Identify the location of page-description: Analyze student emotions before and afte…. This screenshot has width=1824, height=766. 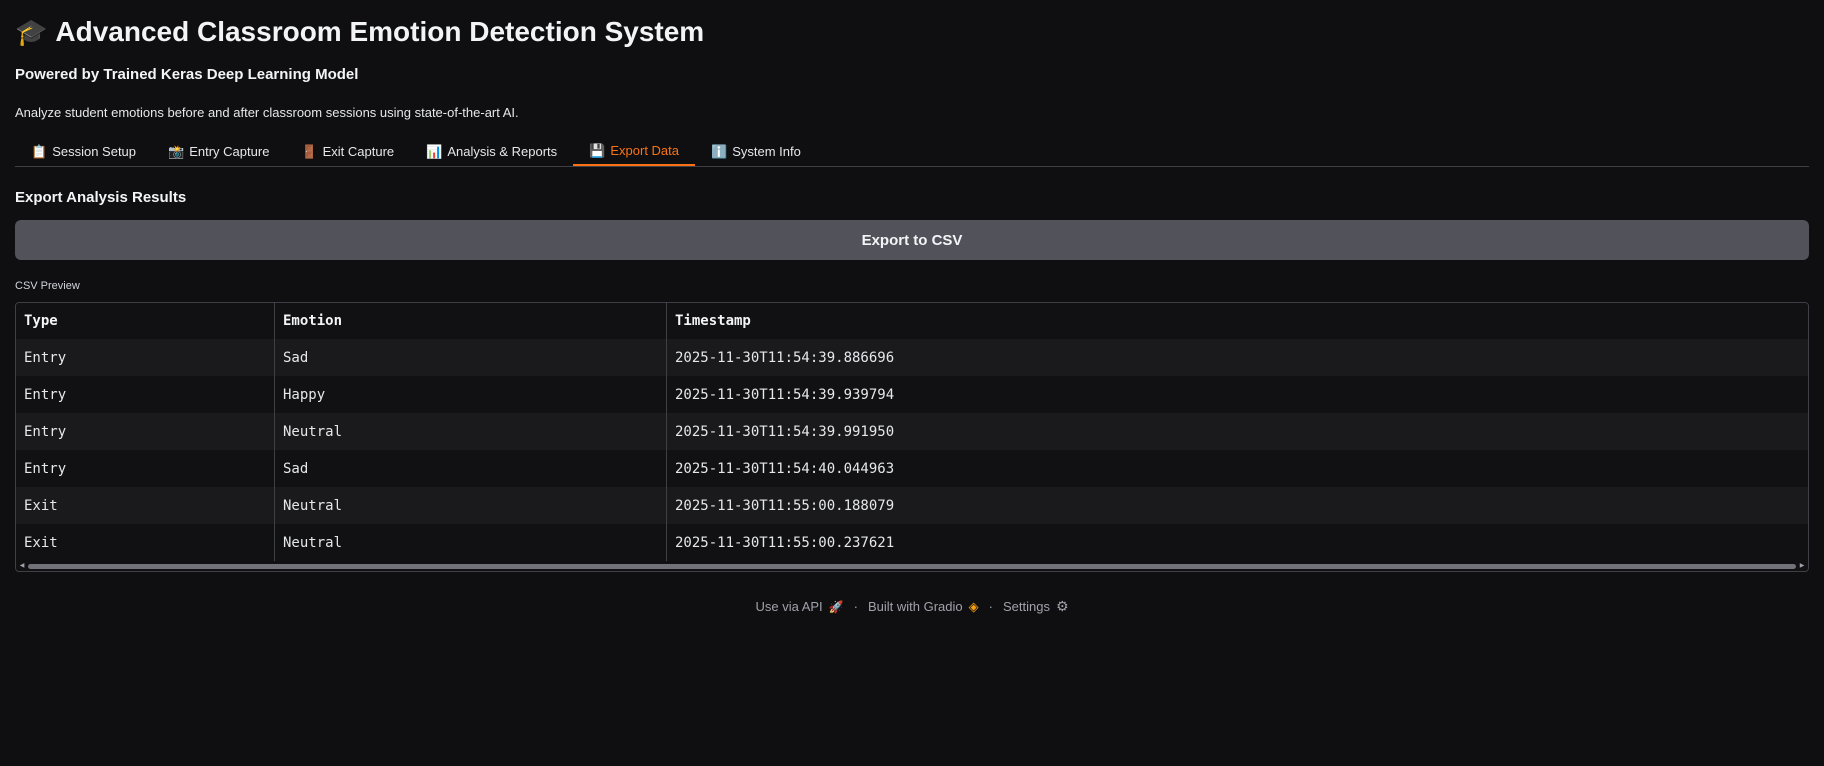
(267, 112).